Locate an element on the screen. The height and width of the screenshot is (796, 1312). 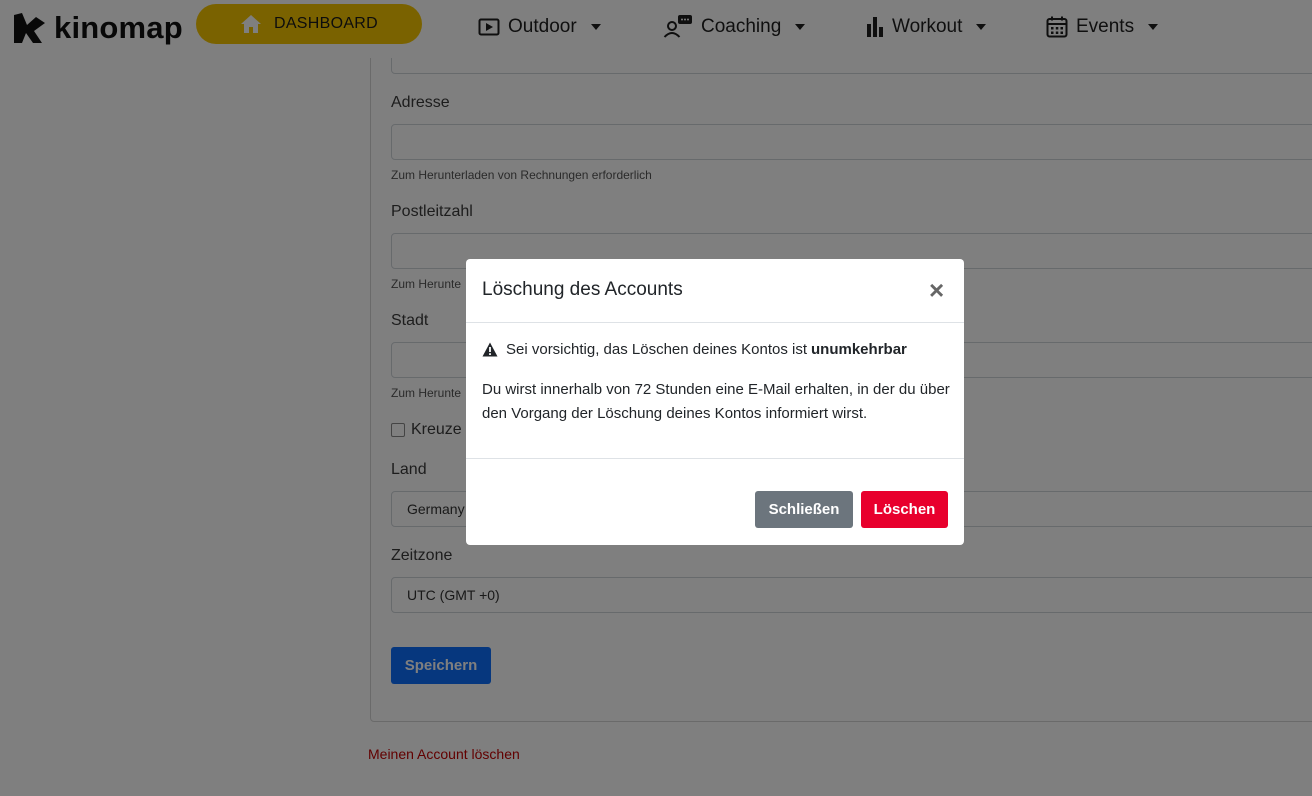
confirm-delete-button: Löschen is located at coordinates (904, 509).